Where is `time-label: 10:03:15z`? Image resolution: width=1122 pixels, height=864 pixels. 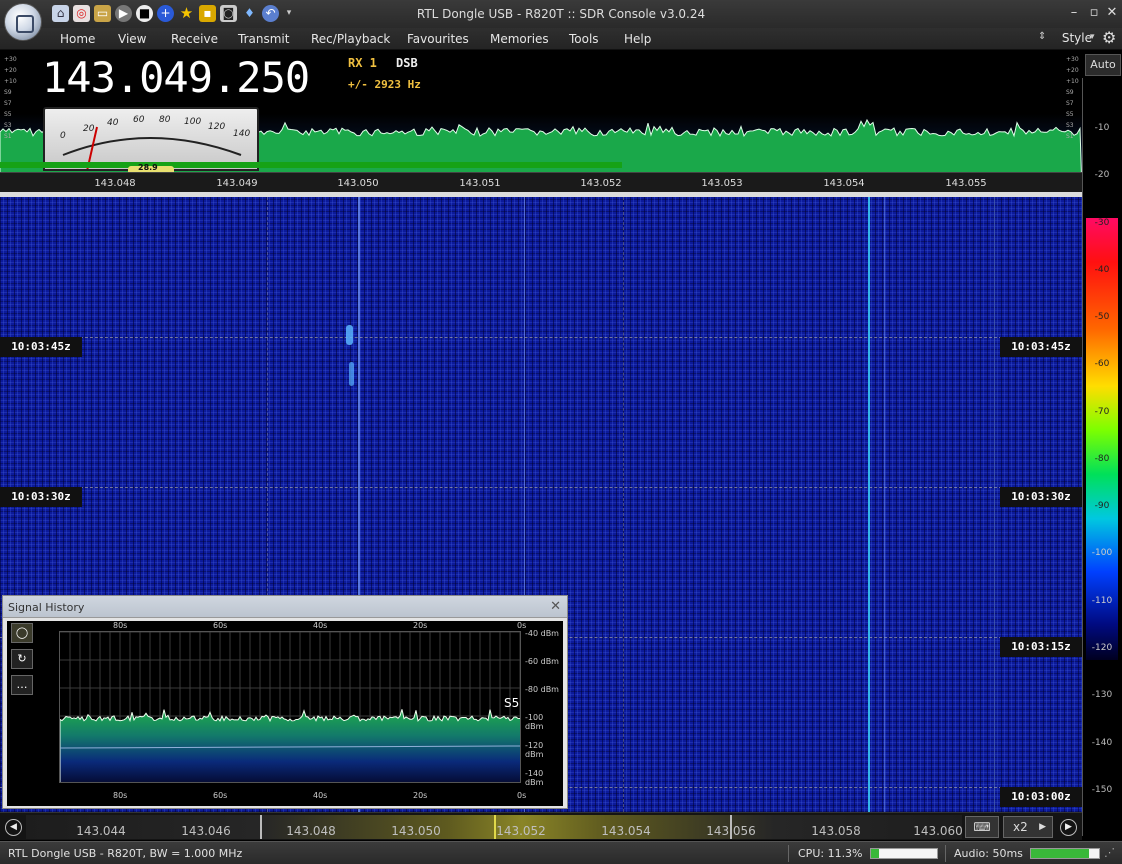 time-label: 10:03:15z is located at coordinates (1041, 647).